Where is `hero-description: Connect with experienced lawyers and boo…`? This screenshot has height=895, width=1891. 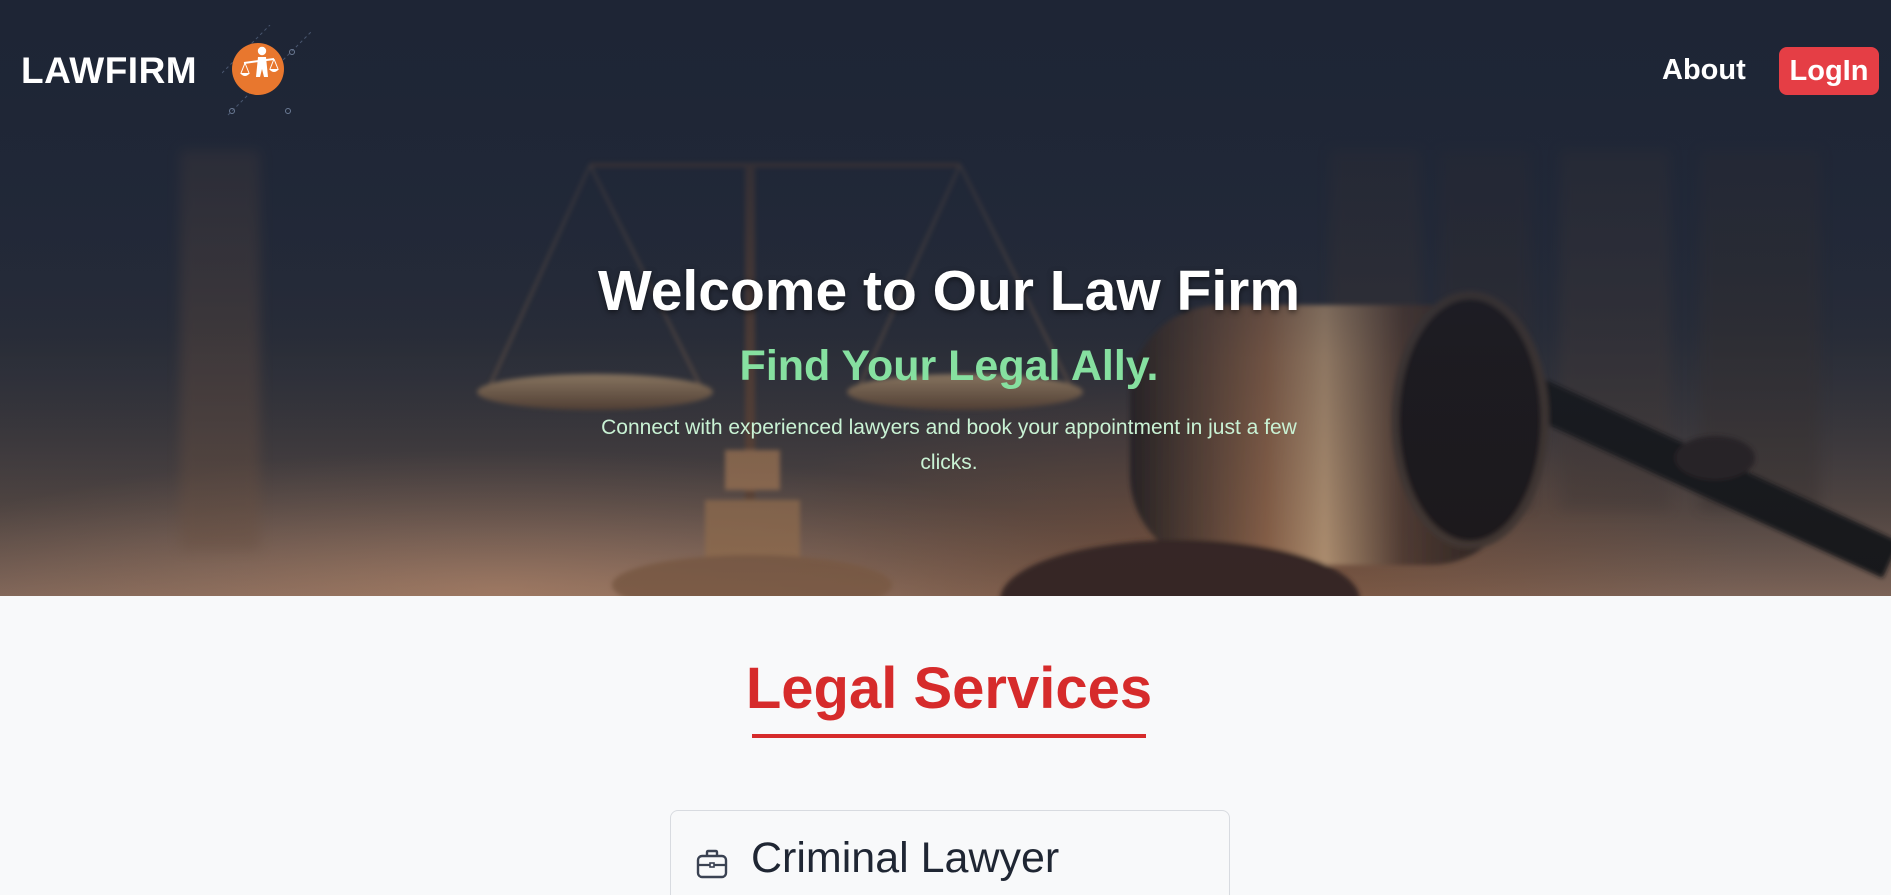
hero-description: Connect with experienced lawyers and boo… is located at coordinates (949, 445).